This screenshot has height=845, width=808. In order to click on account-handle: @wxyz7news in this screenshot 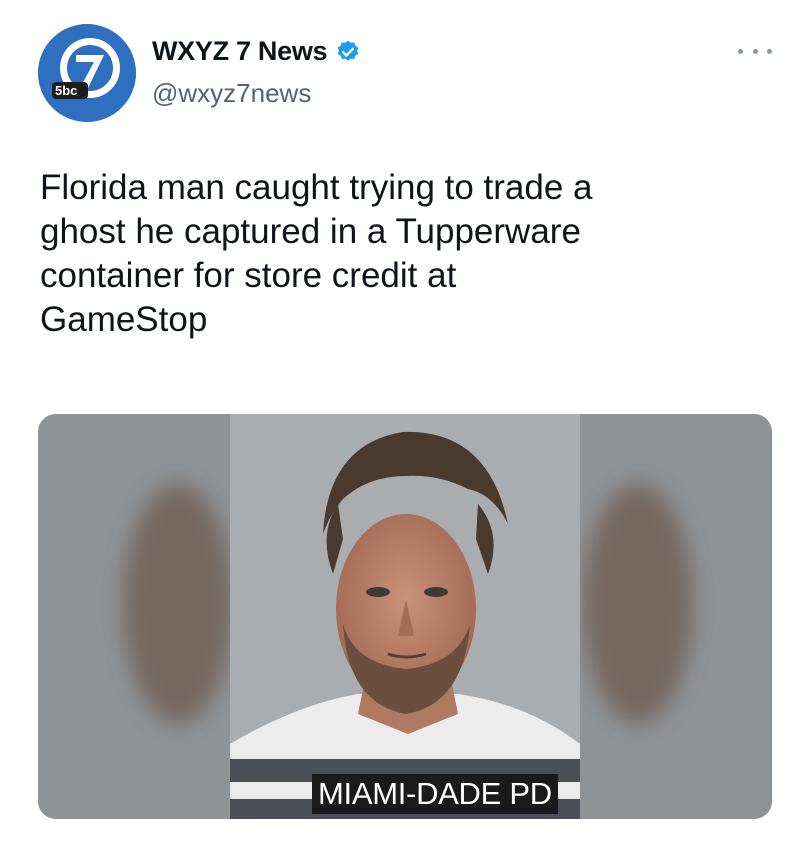, I will do `click(231, 93)`.